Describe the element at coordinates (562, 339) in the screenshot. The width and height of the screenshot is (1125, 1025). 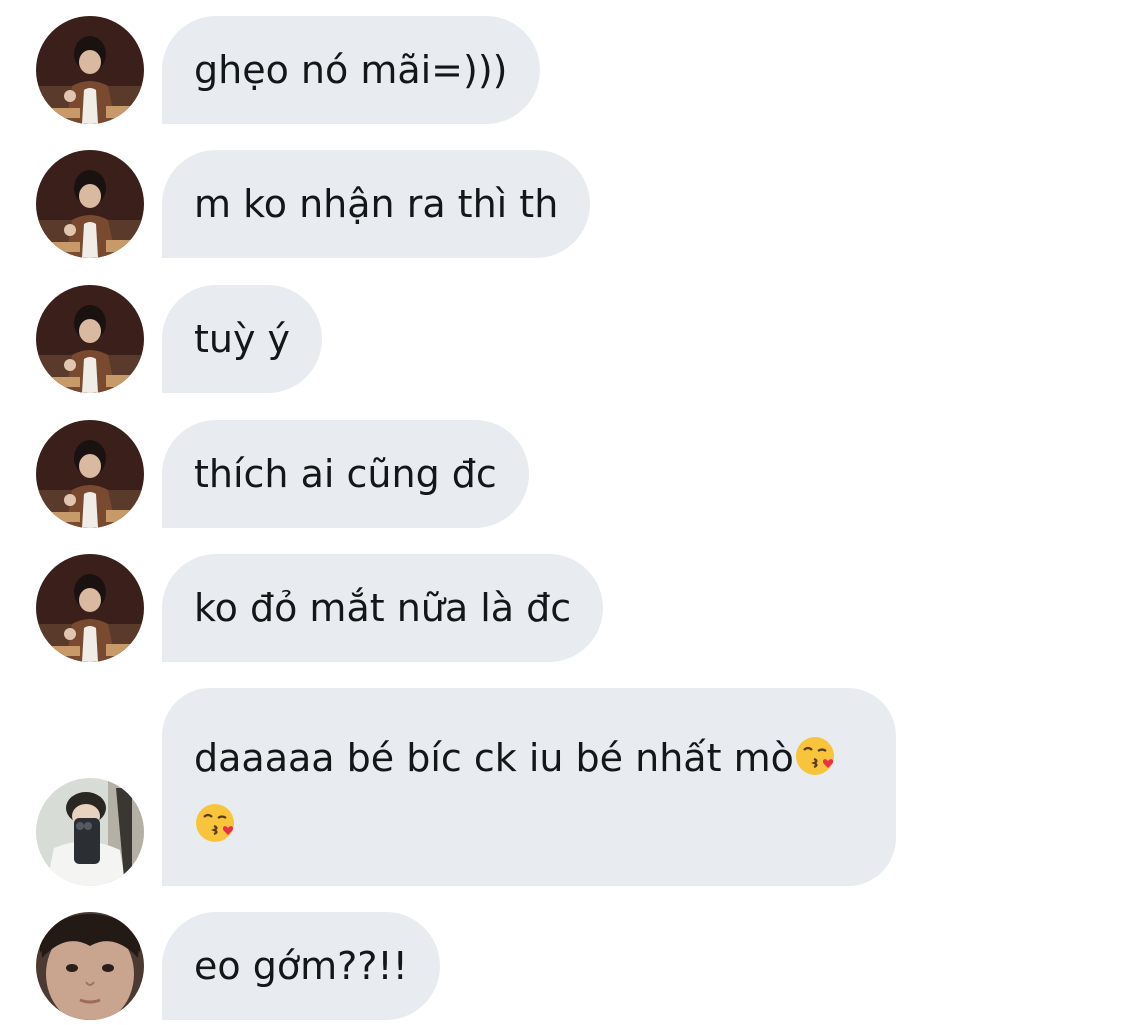
I see `message-row: tuỳ ý` at that location.